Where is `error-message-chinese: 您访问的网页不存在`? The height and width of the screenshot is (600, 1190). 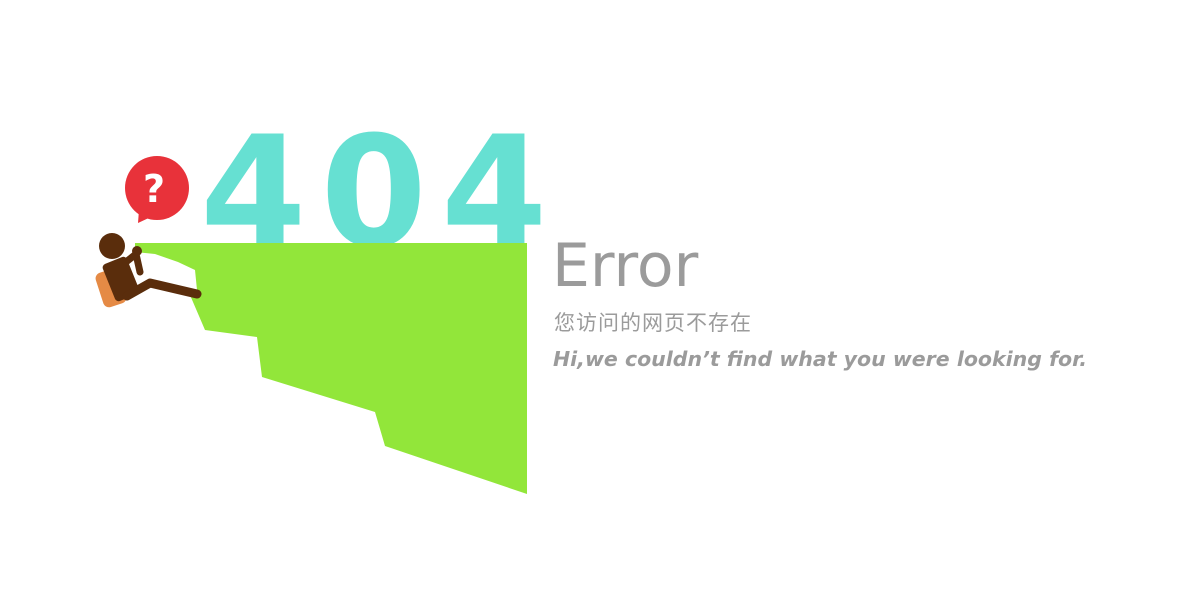 error-message-chinese: 您访问的网页不存在 is located at coordinates (653, 323).